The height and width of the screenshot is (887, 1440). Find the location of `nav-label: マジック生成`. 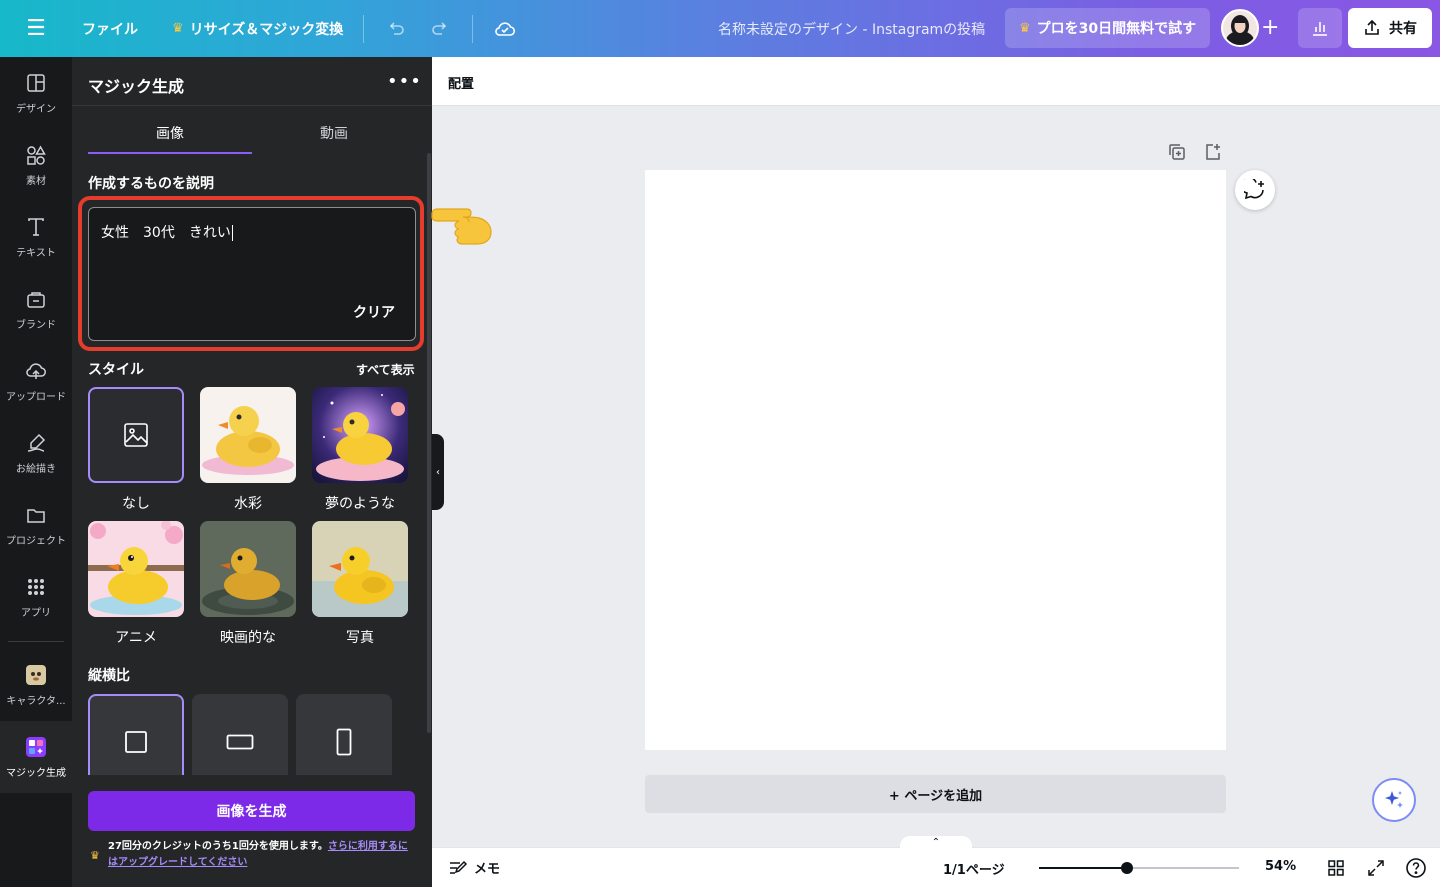

nav-label: マジック生成 is located at coordinates (36, 773).